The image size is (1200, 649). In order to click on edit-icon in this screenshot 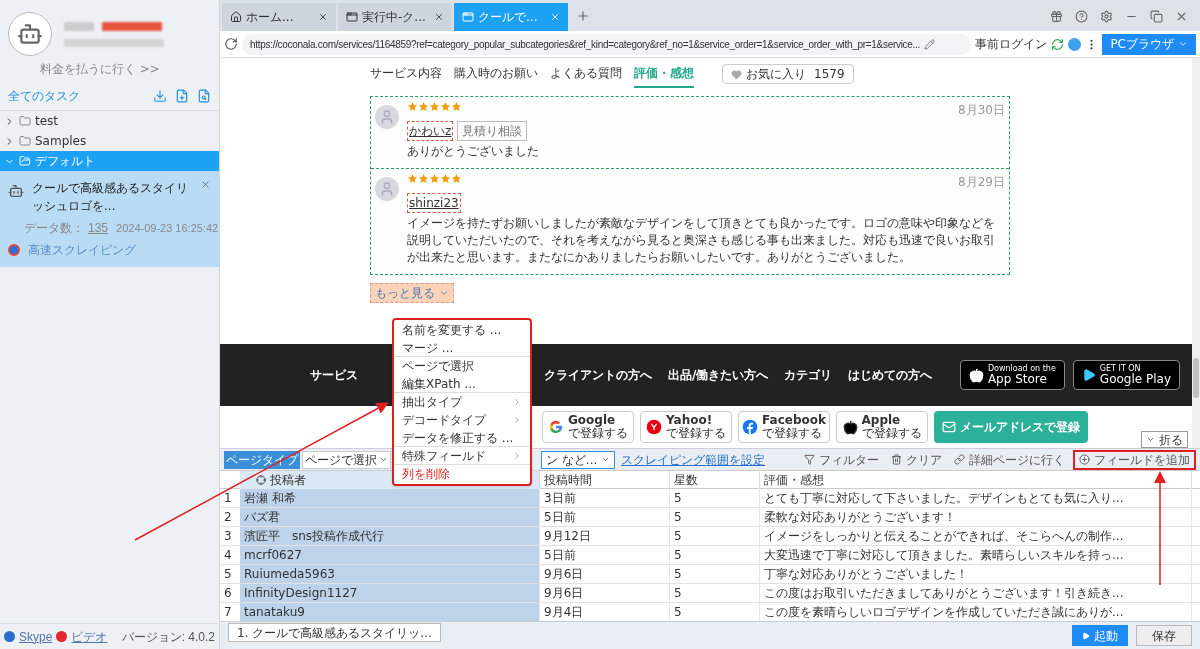, I will do `click(929, 44)`.